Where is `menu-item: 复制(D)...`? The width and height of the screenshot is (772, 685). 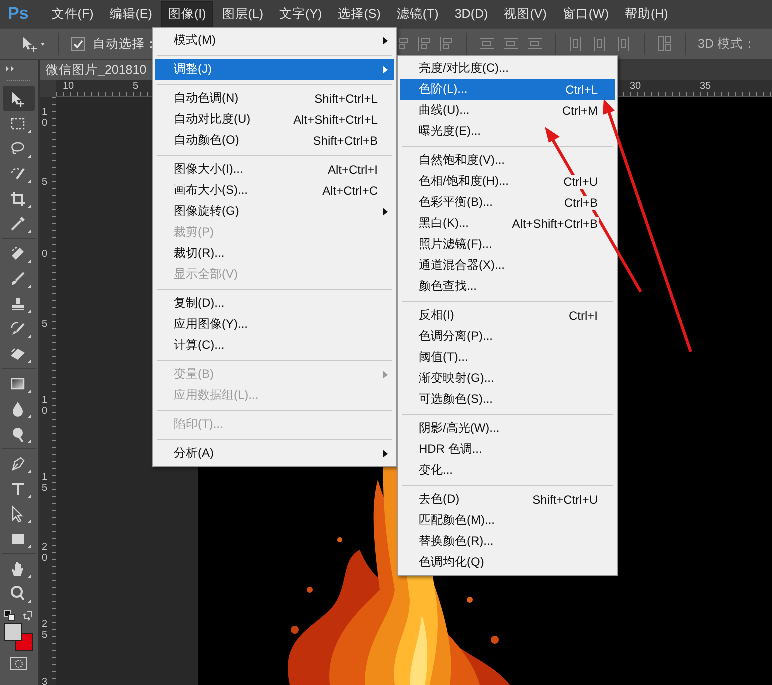 menu-item: 复制(D)... is located at coordinates (274, 303).